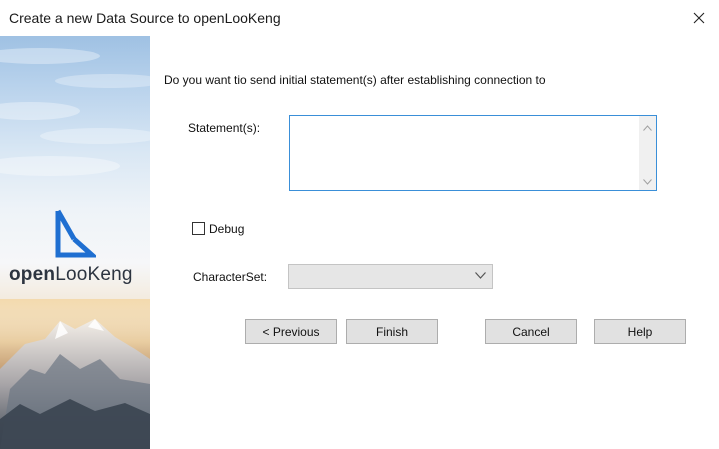 Image resolution: width=719 pixels, height=449 pixels. What do you see at coordinates (480, 275) in the screenshot?
I see `chevron-down-icon` at bounding box center [480, 275].